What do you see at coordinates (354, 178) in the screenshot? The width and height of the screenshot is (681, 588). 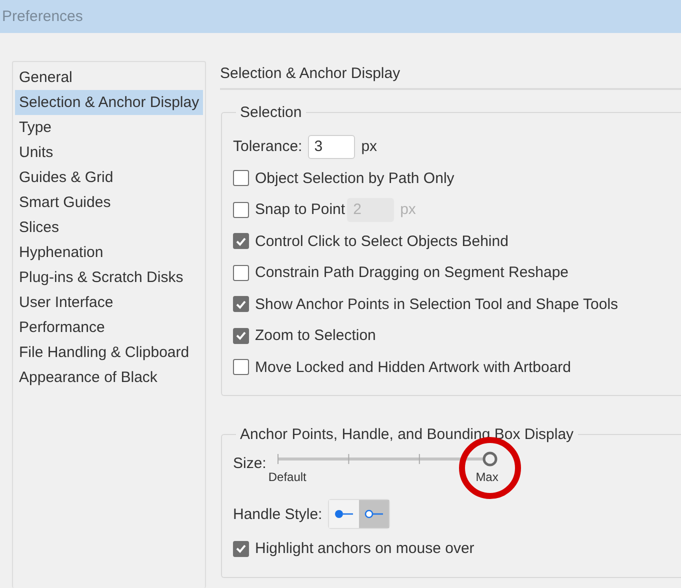 I see `checkbox-label: Object Selection by Path Only` at bounding box center [354, 178].